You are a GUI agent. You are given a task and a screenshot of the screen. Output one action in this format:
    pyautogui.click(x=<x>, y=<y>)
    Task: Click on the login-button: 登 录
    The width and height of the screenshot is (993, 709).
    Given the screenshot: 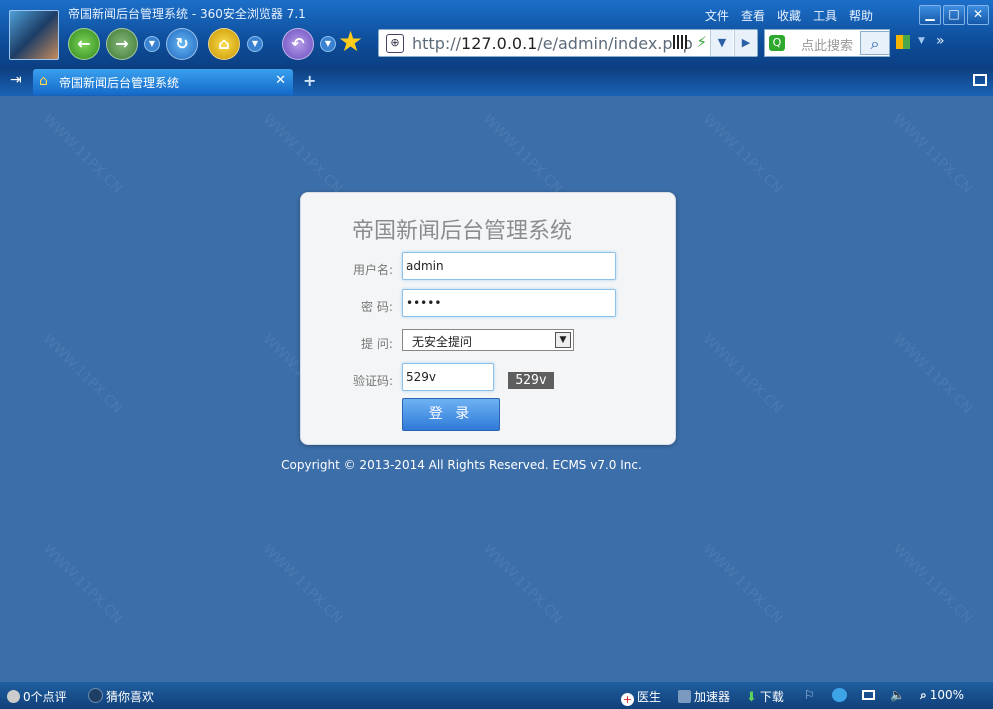 What is the action you would take?
    pyautogui.click(x=451, y=414)
    